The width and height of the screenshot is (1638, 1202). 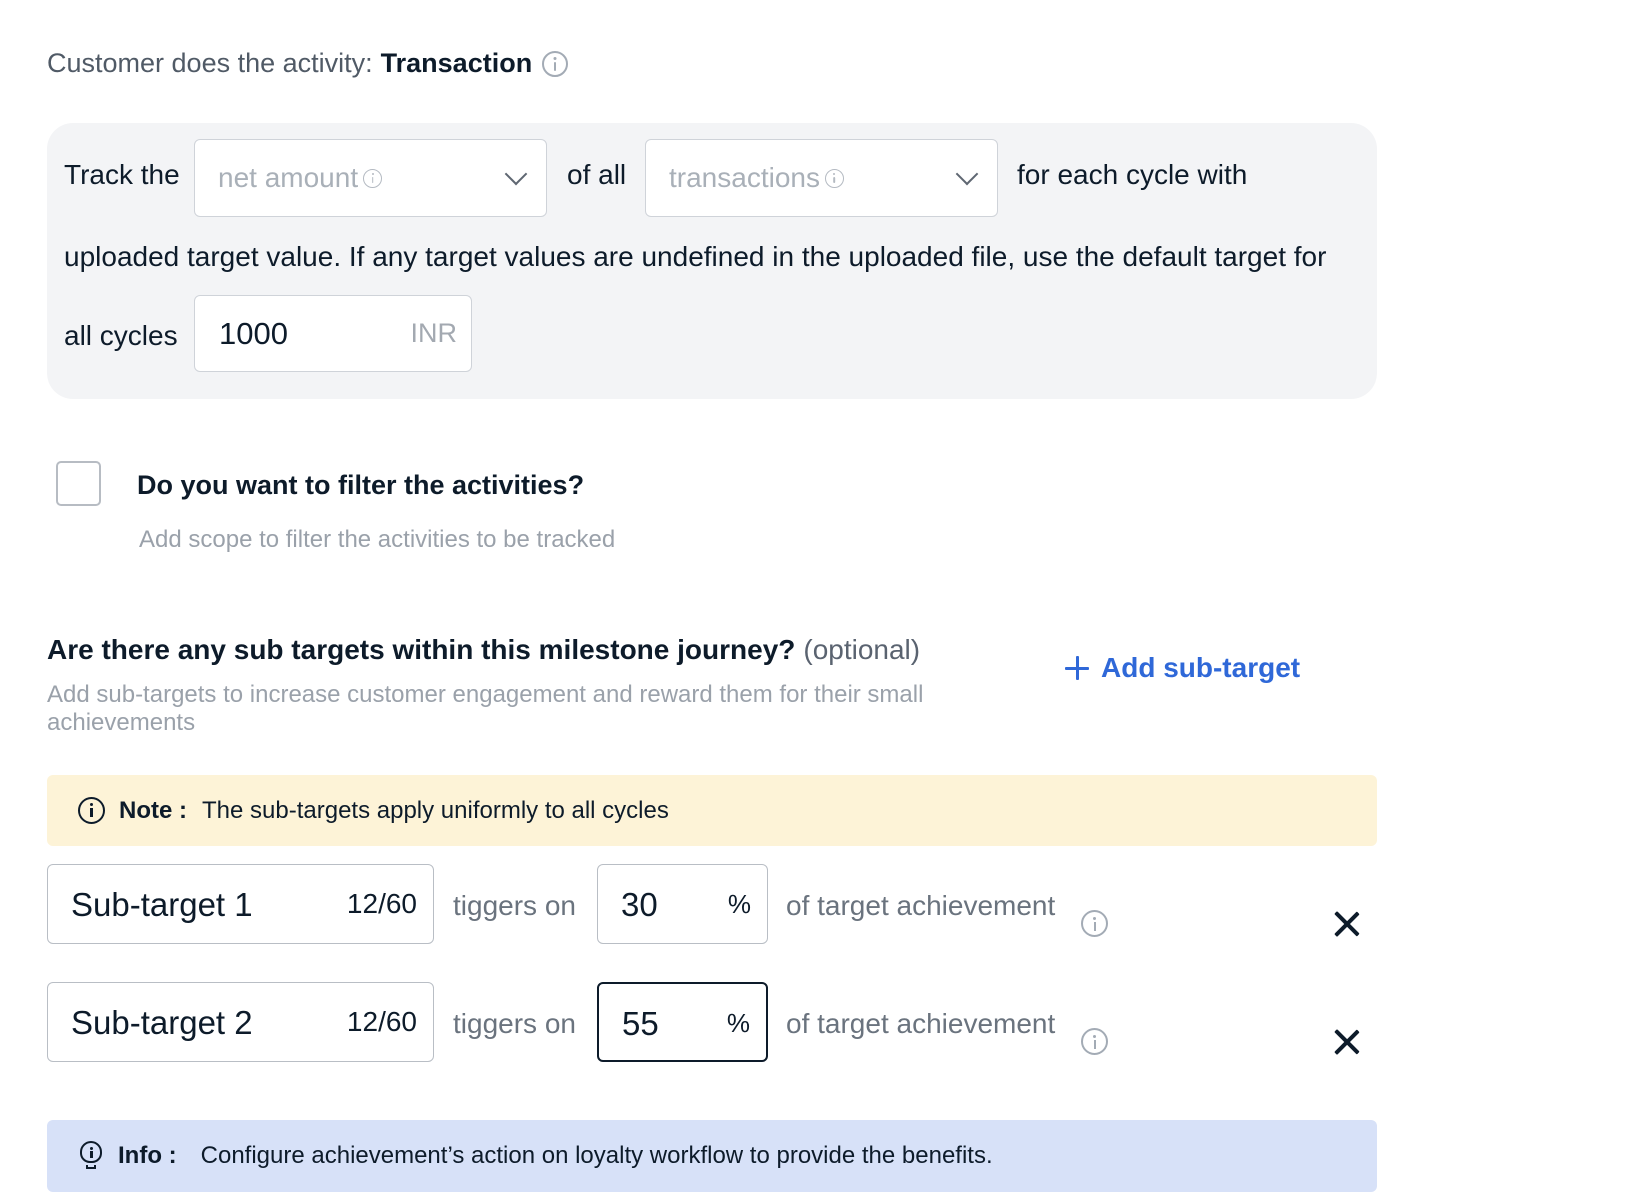 What do you see at coordinates (744, 177) in the screenshot?
I see `entity-select-value: transactions` at bounding box center [744, 177].